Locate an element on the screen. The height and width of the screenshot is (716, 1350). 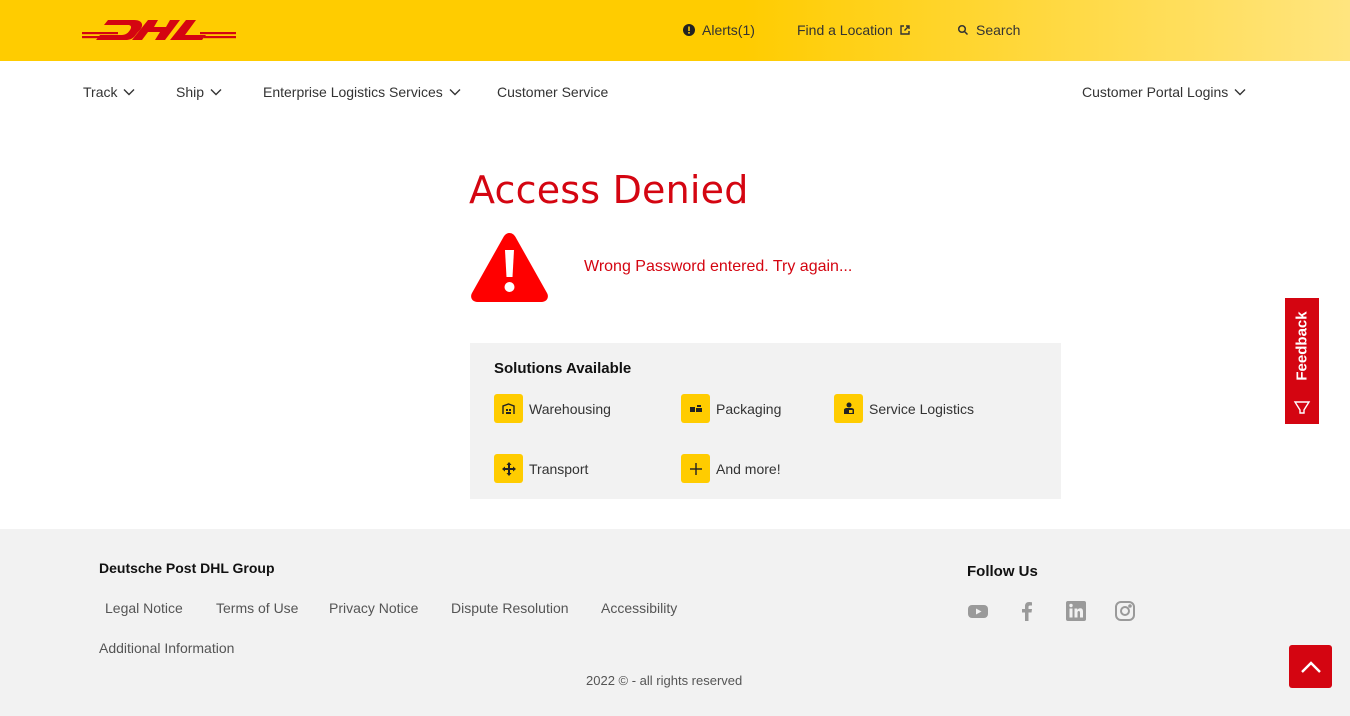
chevron-up-icon is located at coordinates (1310, 666).